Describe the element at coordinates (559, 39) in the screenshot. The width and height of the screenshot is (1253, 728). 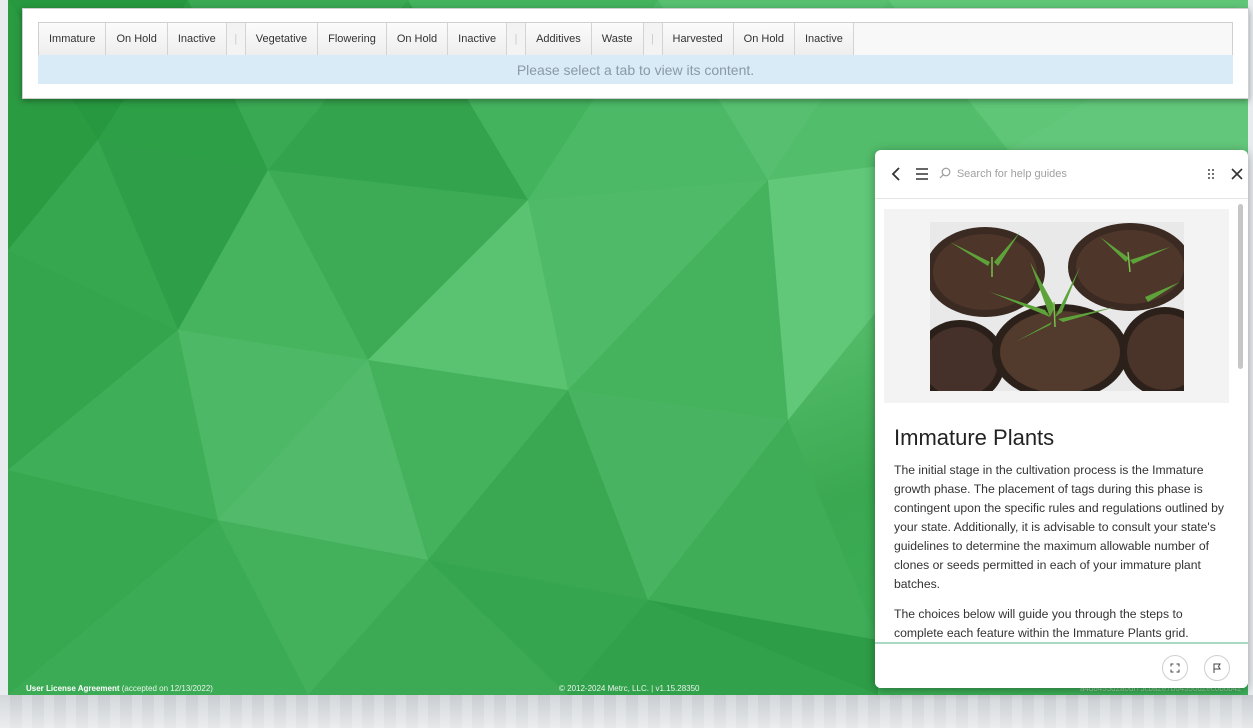
I see `tab-additives: Additives` at that location.